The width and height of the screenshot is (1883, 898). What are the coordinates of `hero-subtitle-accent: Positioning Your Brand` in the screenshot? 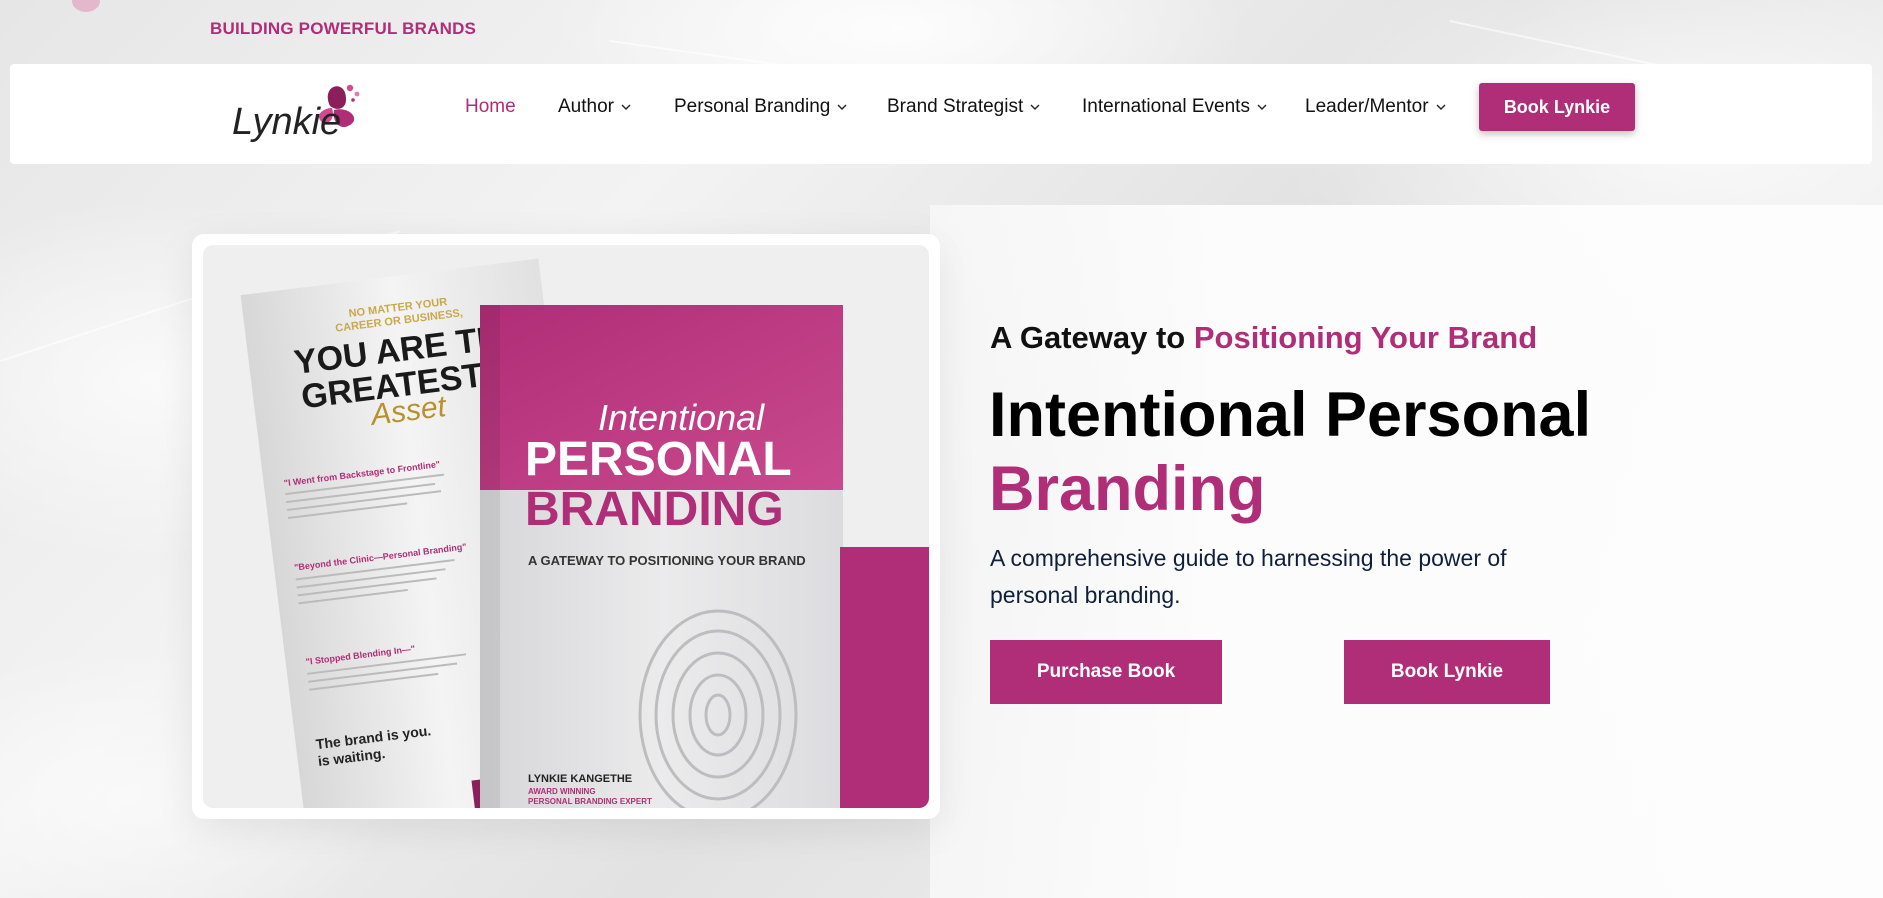 It's located at (1365, 337).